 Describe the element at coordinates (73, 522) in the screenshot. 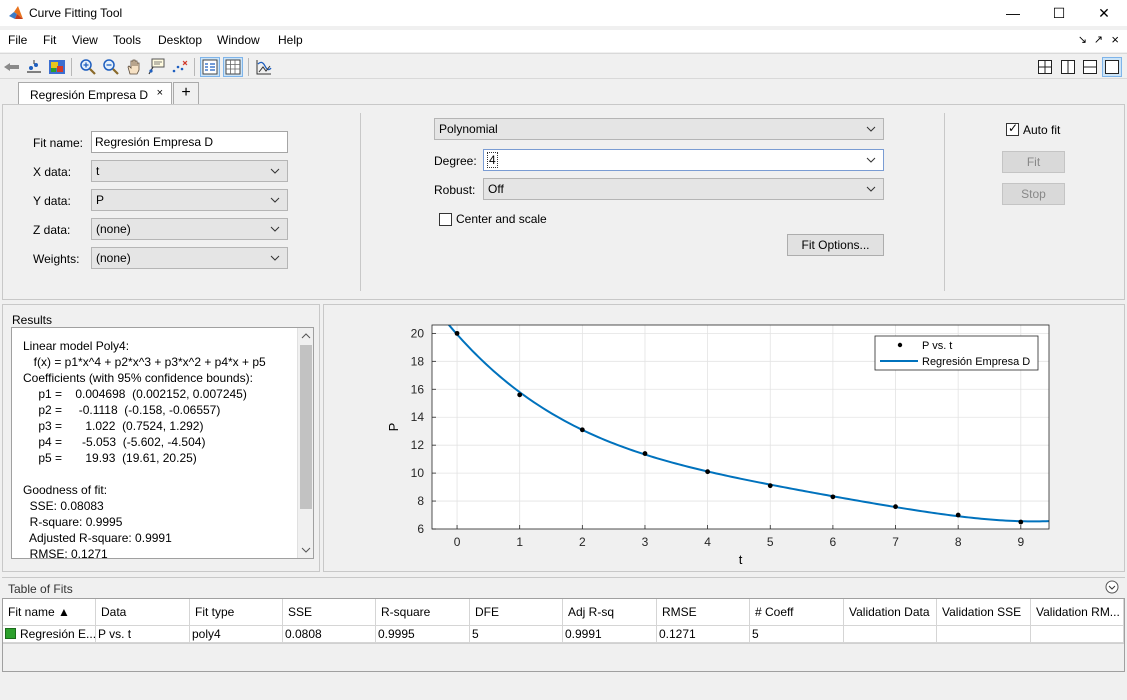

I see `results-line: R-square: 0.9995` at that location.